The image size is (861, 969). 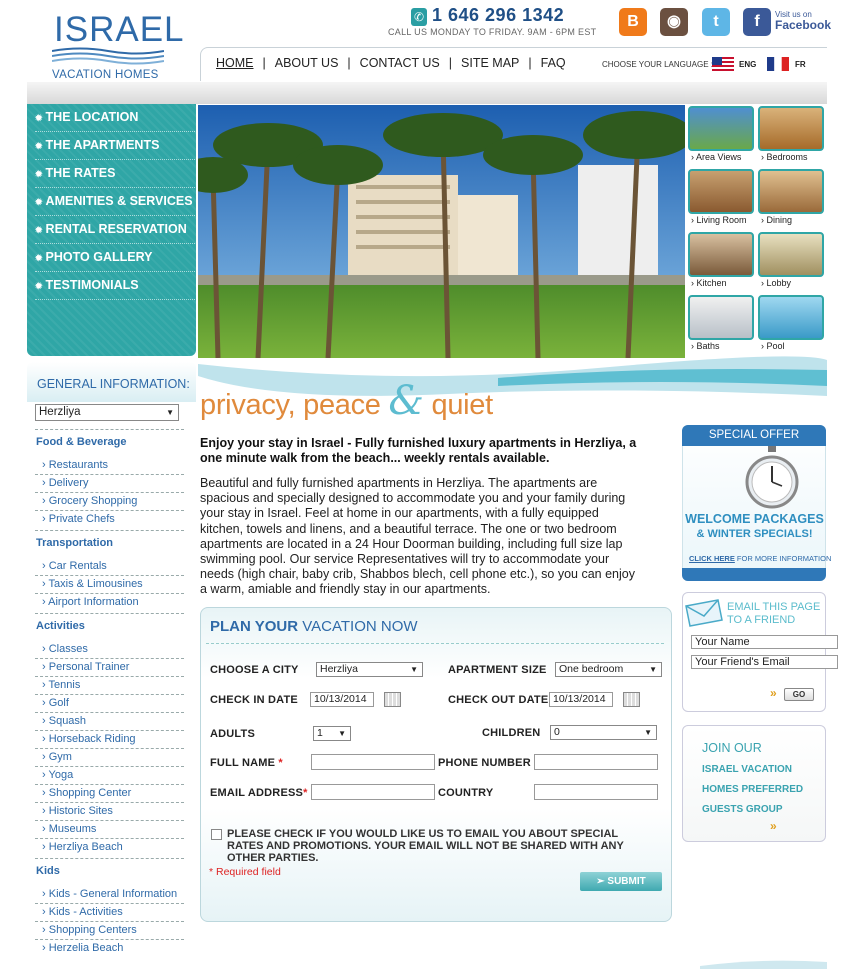 What do you see at coordinates (82, 847) in the screenshot?
I see `link-herzliya-beach: › Herzliya Beach` at bounding box center [82, 847].